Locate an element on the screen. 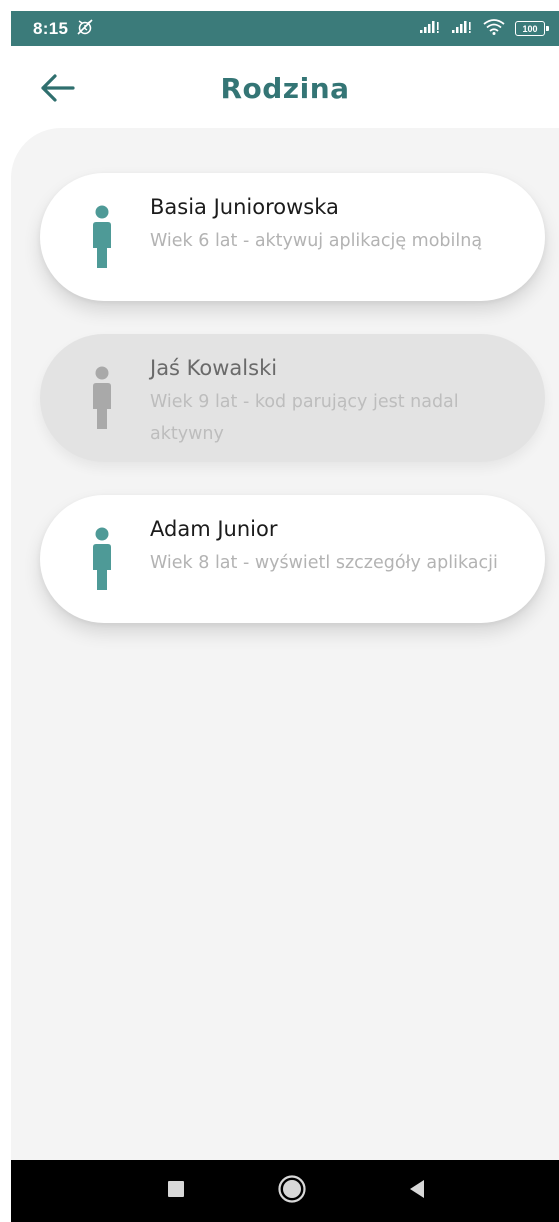 This screenshot has width=559, height=1222. back-icon is located at coordinates (417, 1191).